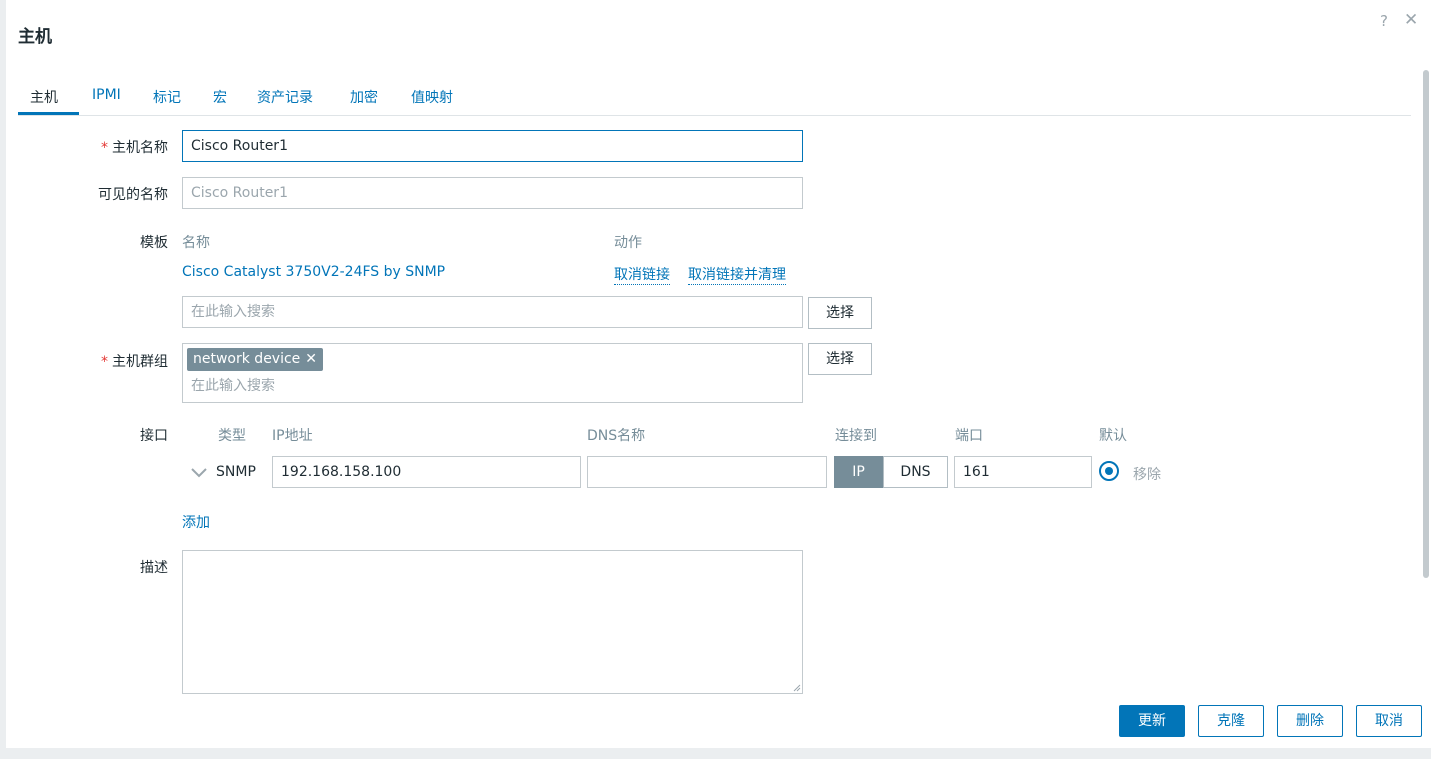 The height and width of the screenshot is (759, 1431). Describe the element at coordinates (426, 472) in the screenshot. I see `interface-ip-input: 192.168.158.100` at that location.